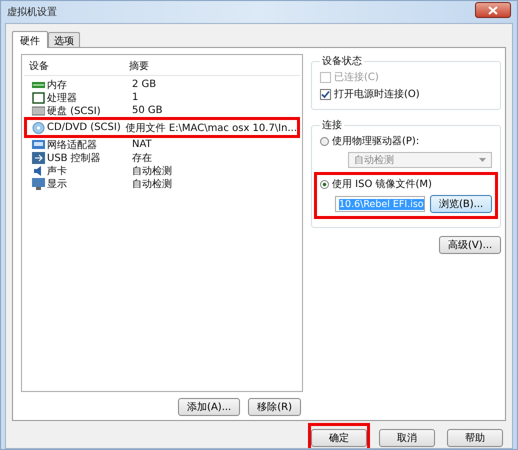  What do you see at coordinates (332, 125) in the screenshot?
I see `group-title: 连接` at bounding box center [332, 125].